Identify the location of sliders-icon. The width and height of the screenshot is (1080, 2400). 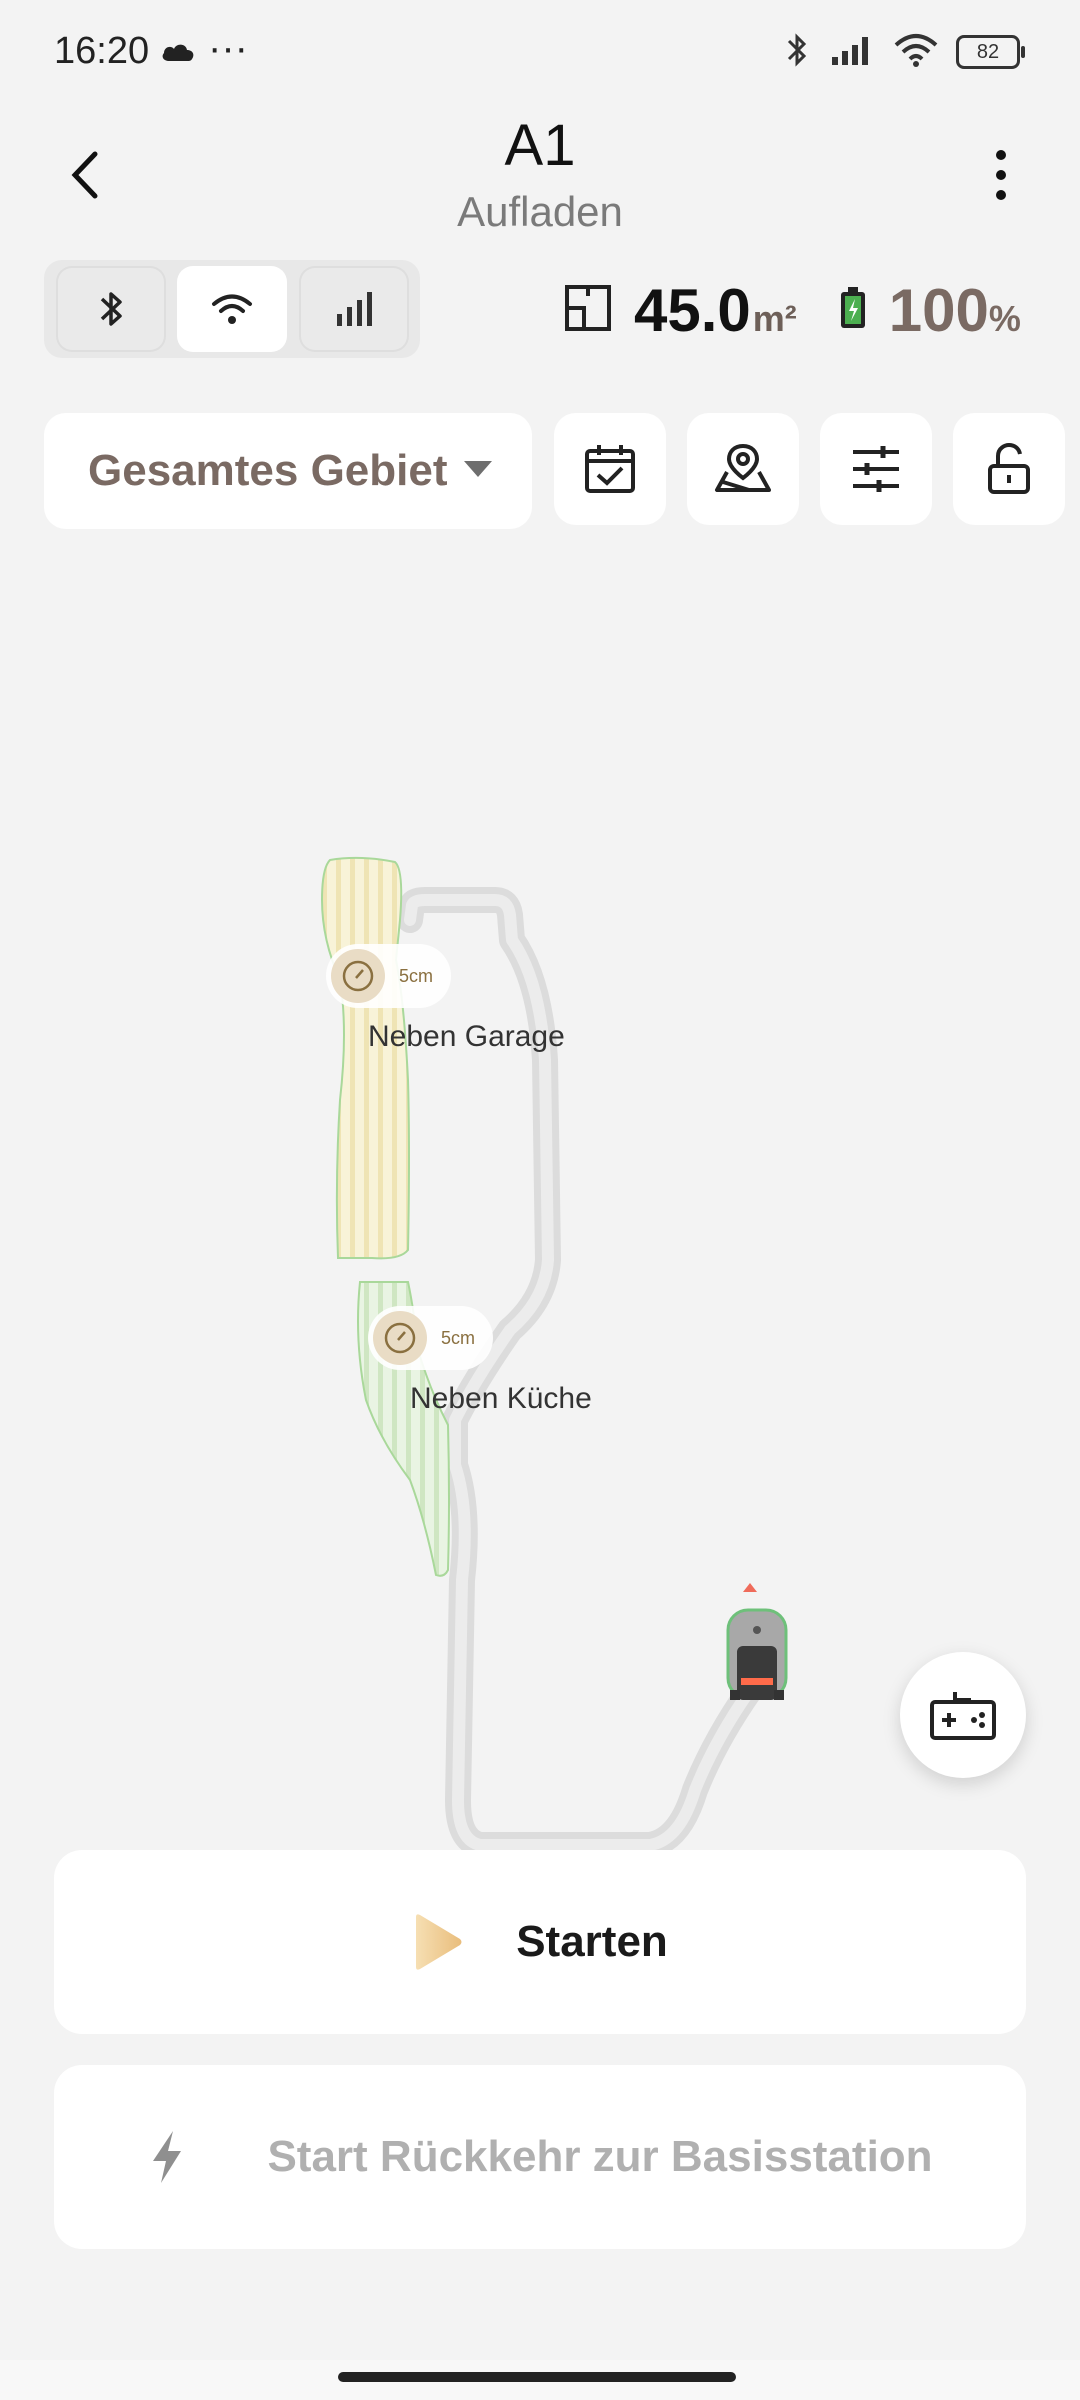
(876, 469).